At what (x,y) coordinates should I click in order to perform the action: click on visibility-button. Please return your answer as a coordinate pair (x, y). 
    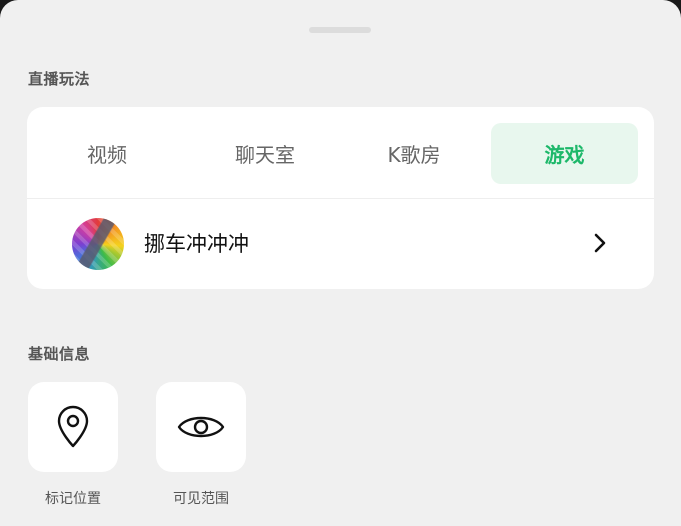
    Looking at the image, I should click on (201, 427).